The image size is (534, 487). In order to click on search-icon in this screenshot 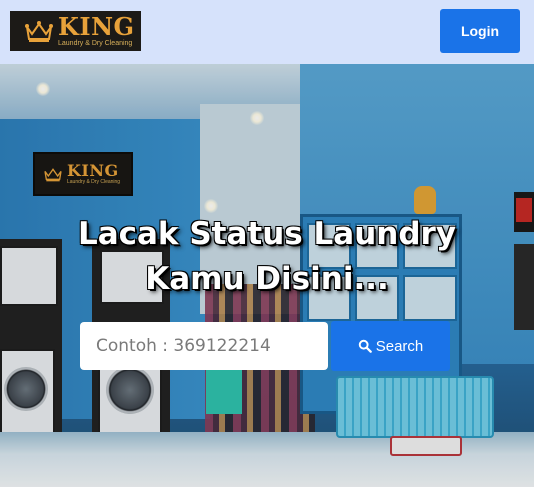, I will do `click(365, 346)`.